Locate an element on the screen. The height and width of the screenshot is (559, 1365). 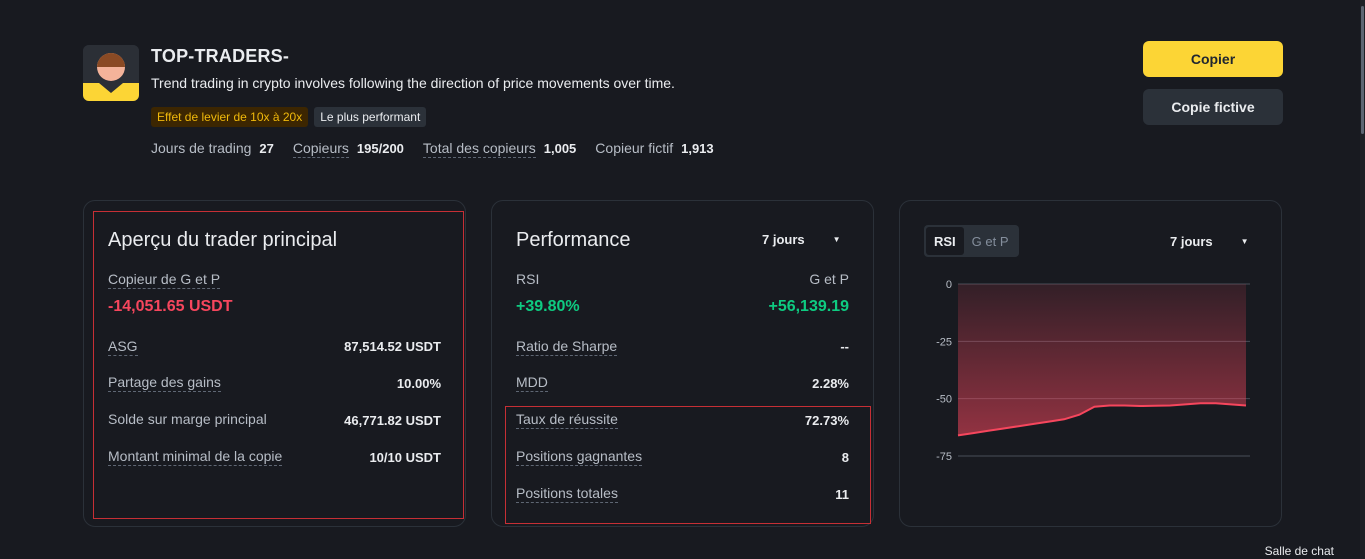
copy-button: Copier is located at coordinates (1213, 59).